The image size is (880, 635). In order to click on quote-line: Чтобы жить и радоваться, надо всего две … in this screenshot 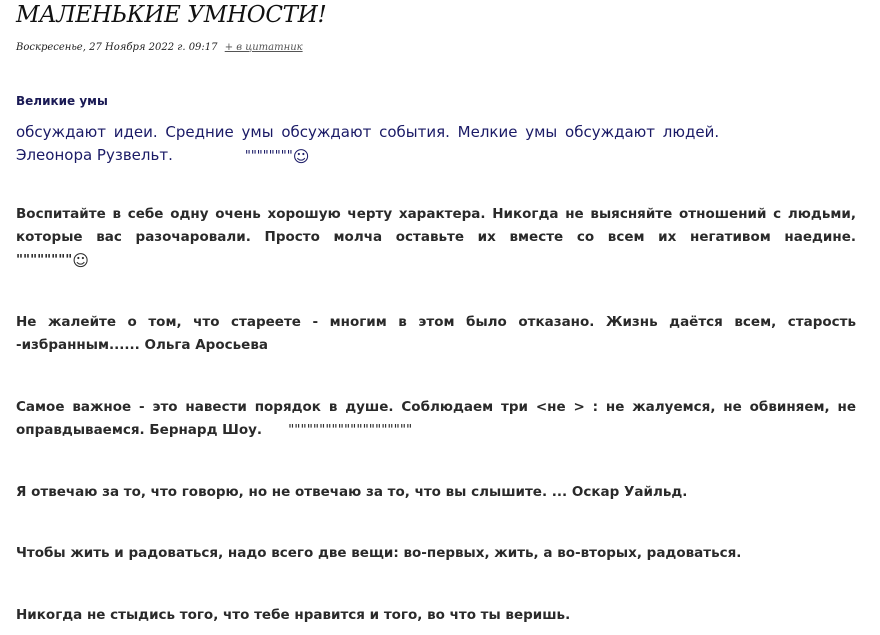, I will do `click(379, 553)`.